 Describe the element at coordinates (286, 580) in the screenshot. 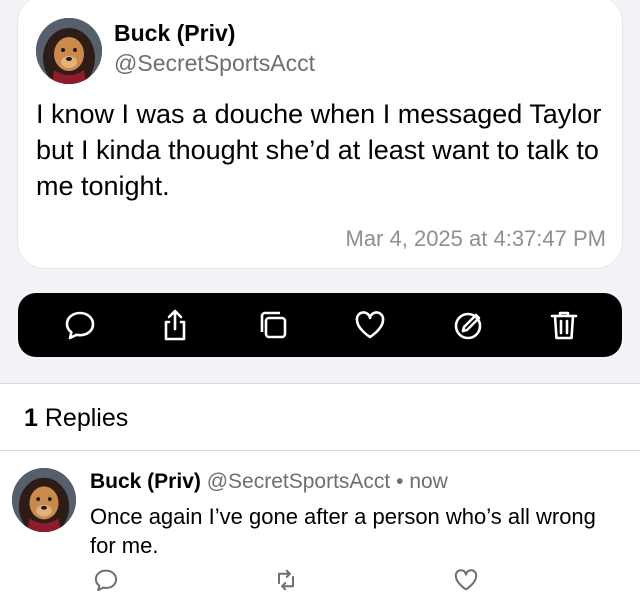

I see `repost-icon` at that location.